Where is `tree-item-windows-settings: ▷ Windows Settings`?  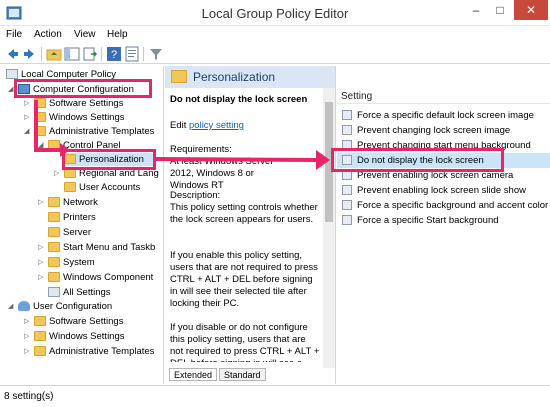
tree-item-windows-settings: ▷ Windows Settings is located at coordinates (74, 117).